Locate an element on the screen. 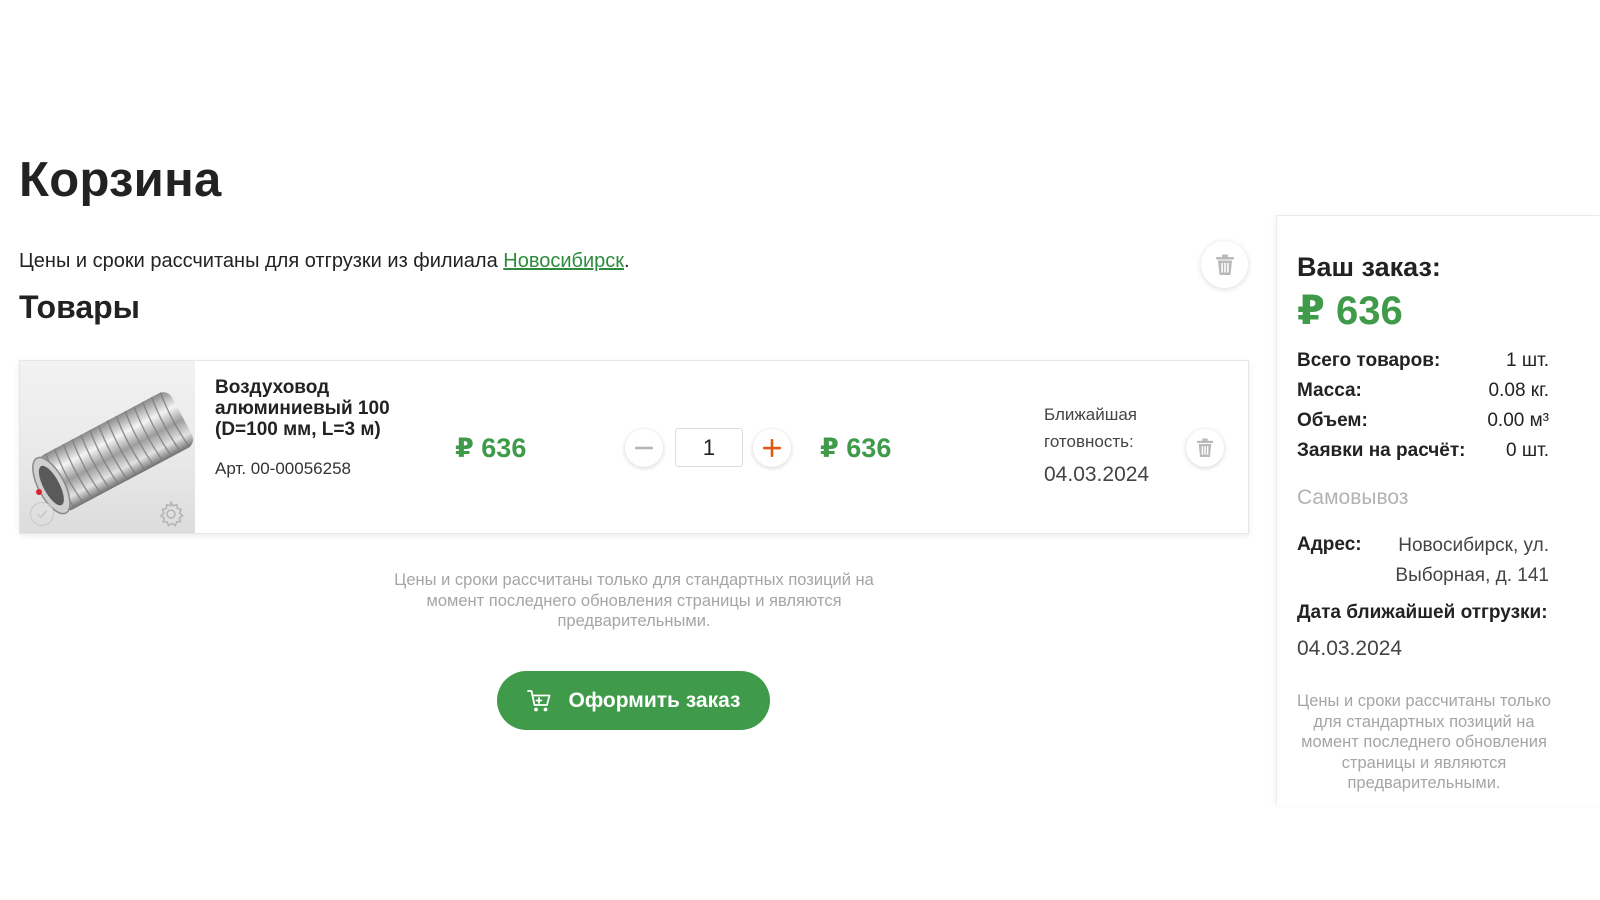  unit-price: ₽ 636 is located at coordinates (491, 448).